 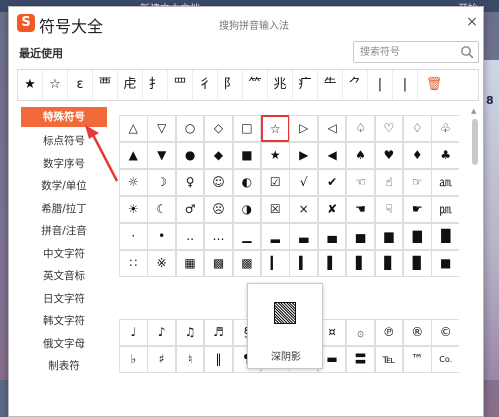 What do you see at coordinates (275, 155) in the screenshot?
I see `symbol-cell: ★` at bounding box center [275, 155].